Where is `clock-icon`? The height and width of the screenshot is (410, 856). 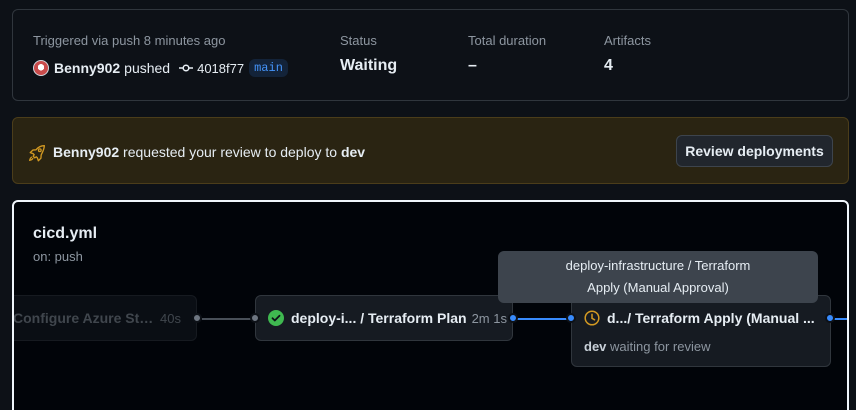 clock-icon is located at coordinates (592, 318).